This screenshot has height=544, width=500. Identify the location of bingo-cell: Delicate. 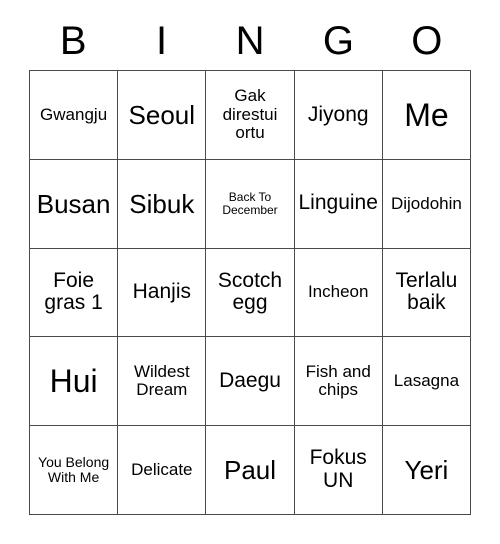
(162, 470).